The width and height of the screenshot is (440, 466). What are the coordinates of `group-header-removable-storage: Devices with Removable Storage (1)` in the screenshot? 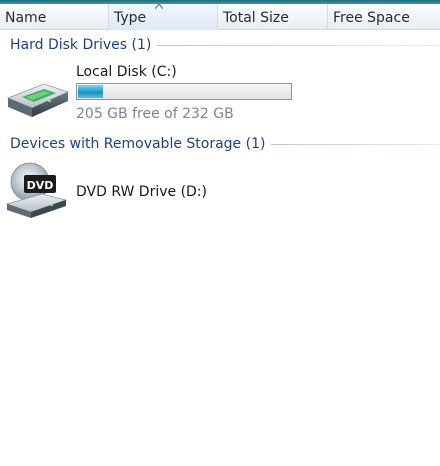 It's located at (225, 144).